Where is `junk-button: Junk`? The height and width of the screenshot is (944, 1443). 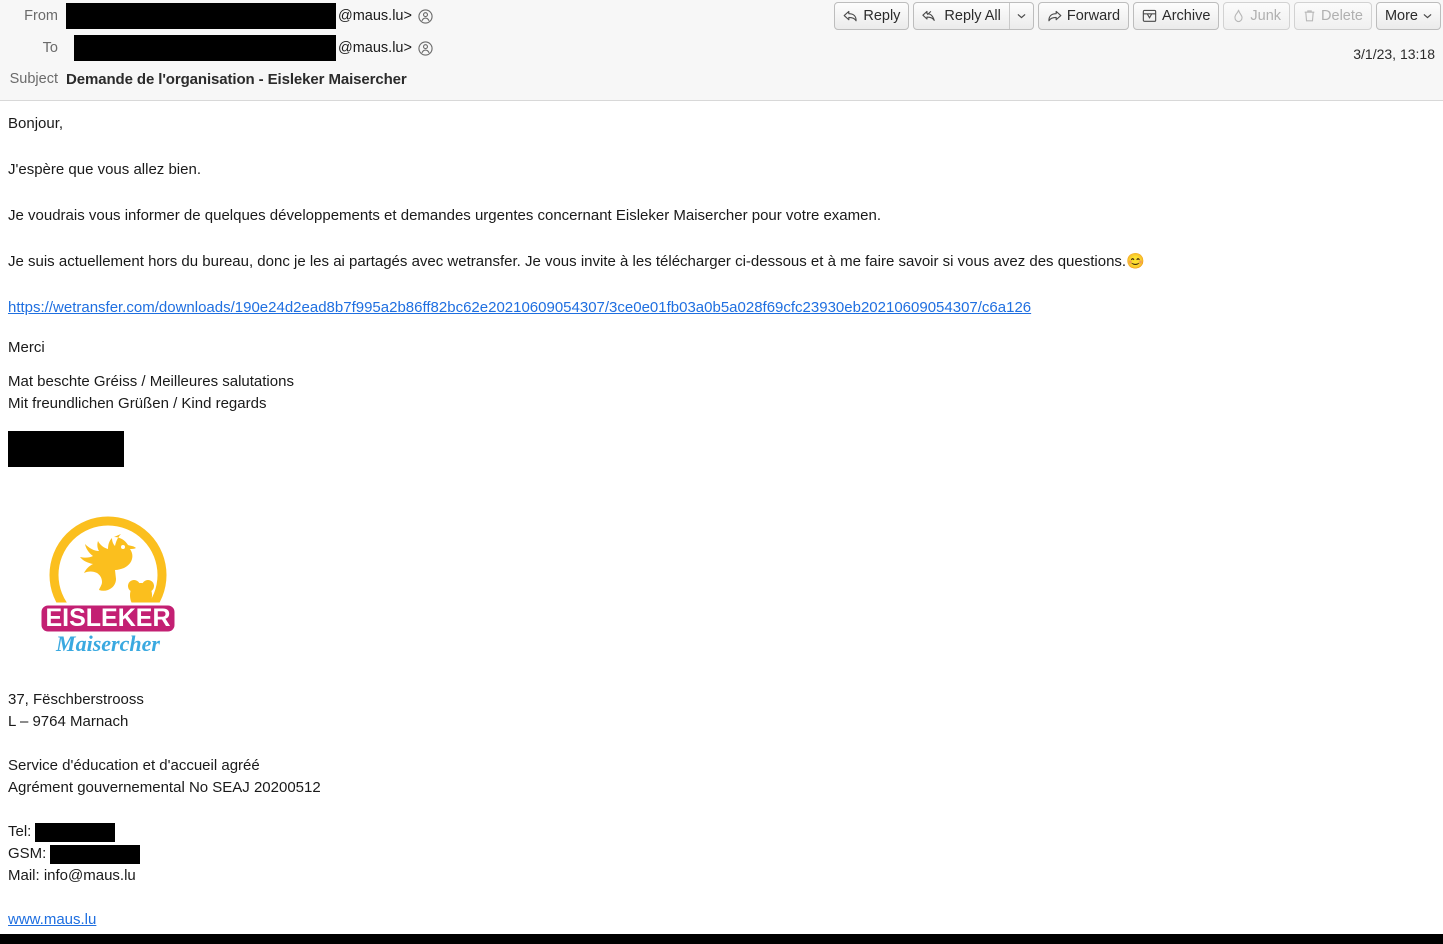
junk-button: Junk is located at coordinates (1257, 16).